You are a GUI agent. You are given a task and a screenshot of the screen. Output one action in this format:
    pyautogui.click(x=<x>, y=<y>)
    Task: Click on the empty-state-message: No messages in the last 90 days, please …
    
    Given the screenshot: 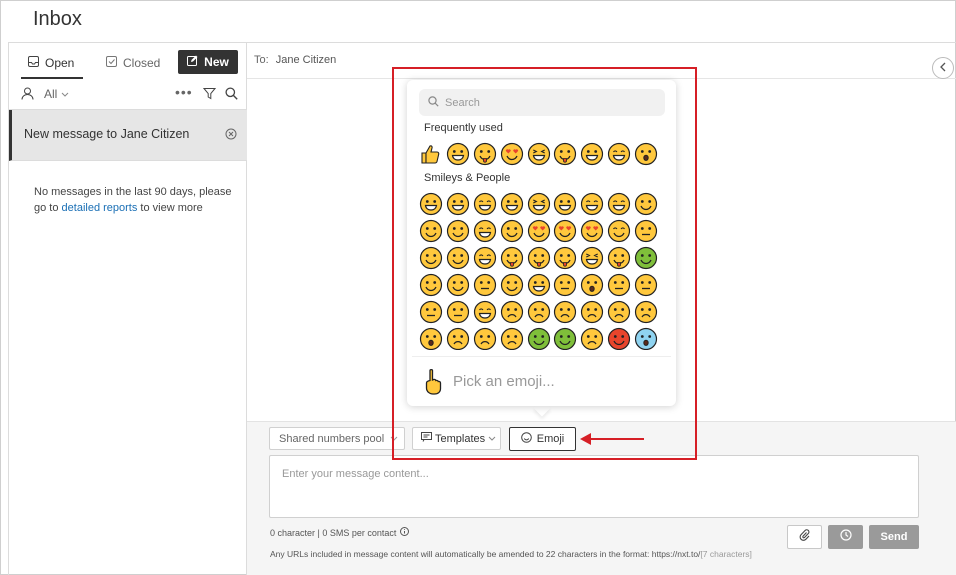 What is the action you would take?
    pyautogui.click(x=134, y=200)
    